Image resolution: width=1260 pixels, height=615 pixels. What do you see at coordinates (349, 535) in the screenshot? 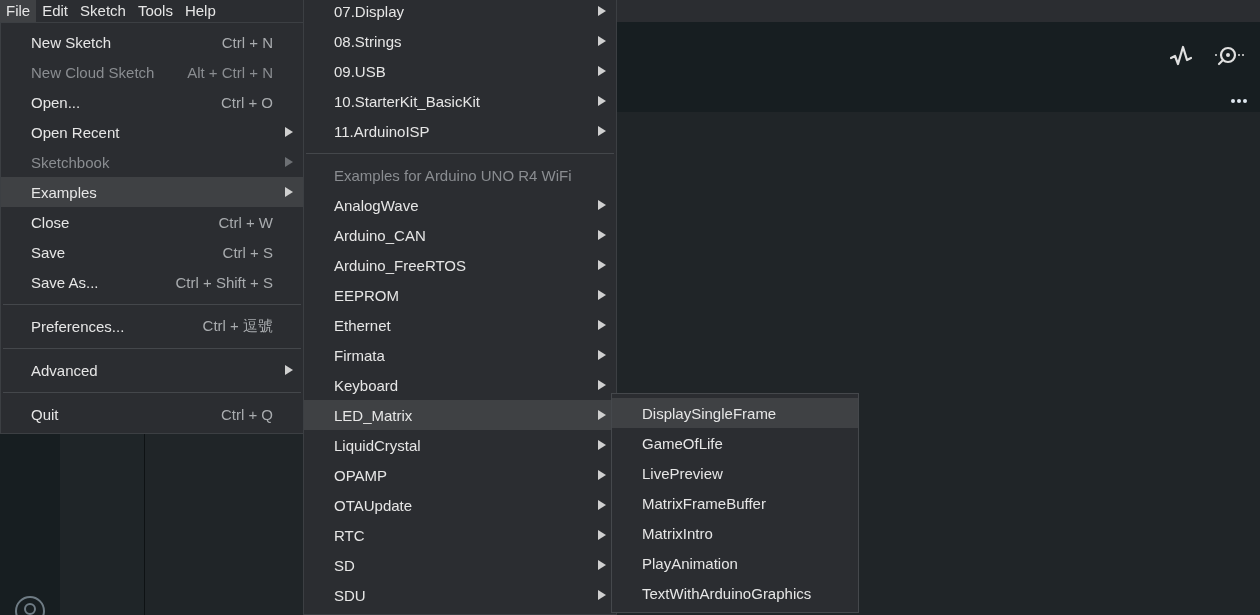
I see `menu-item-label: RTC` at bounding box center [349, 535].